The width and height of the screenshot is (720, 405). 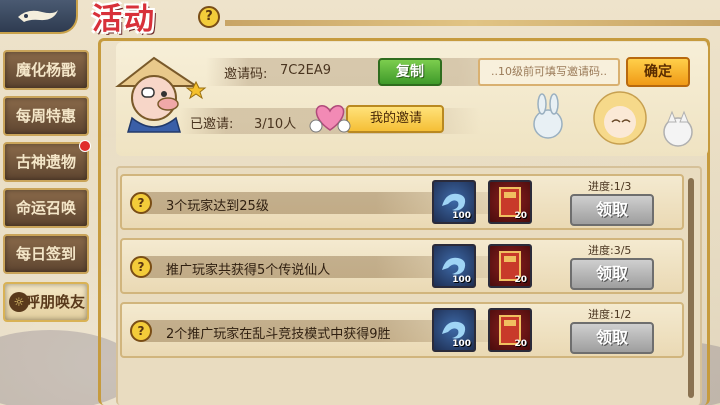 I want to click on task-progress: 进度:3/5, so click(x=610, y=250).